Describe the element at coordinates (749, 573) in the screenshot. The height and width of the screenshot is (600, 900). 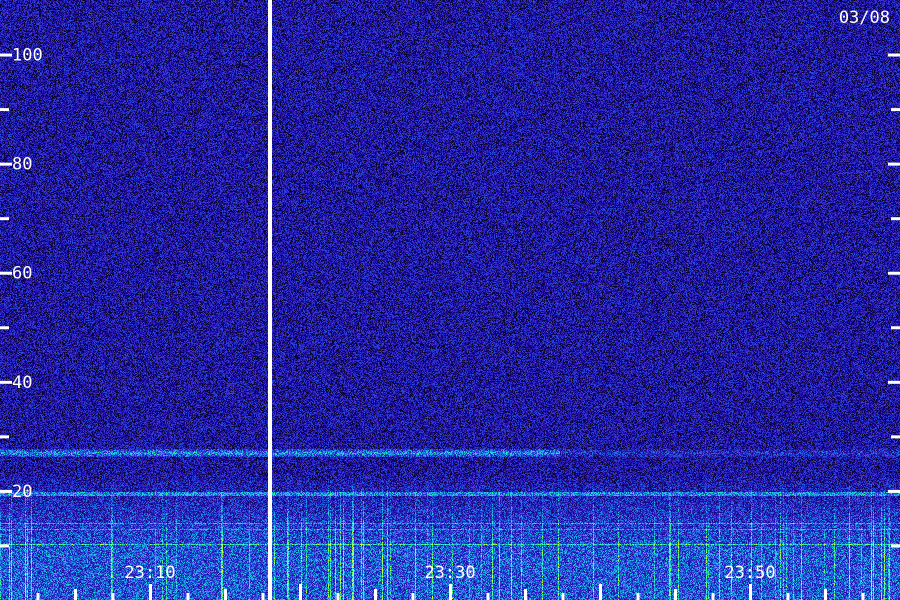
I see `x-tick-label: 23:50` at that location.